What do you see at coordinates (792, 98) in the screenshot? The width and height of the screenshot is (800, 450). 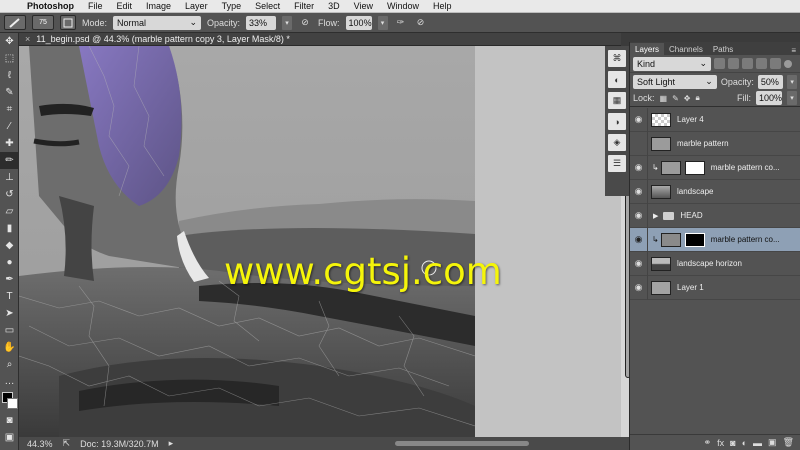 I see `layer-fill-dropdown: ▾` at bounding box center [792, 98].